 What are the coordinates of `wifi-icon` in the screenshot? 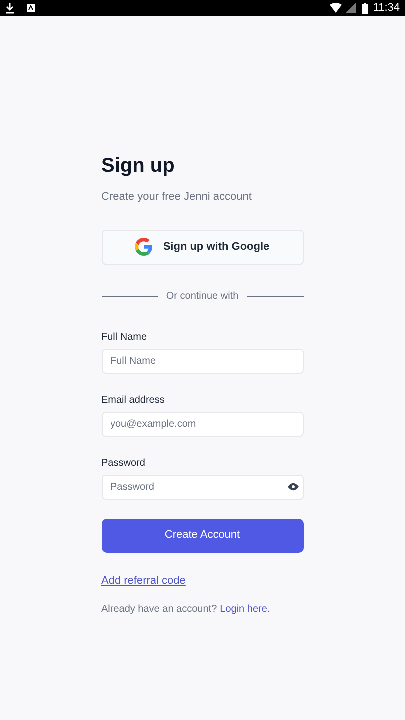 It's located at (336, 8).